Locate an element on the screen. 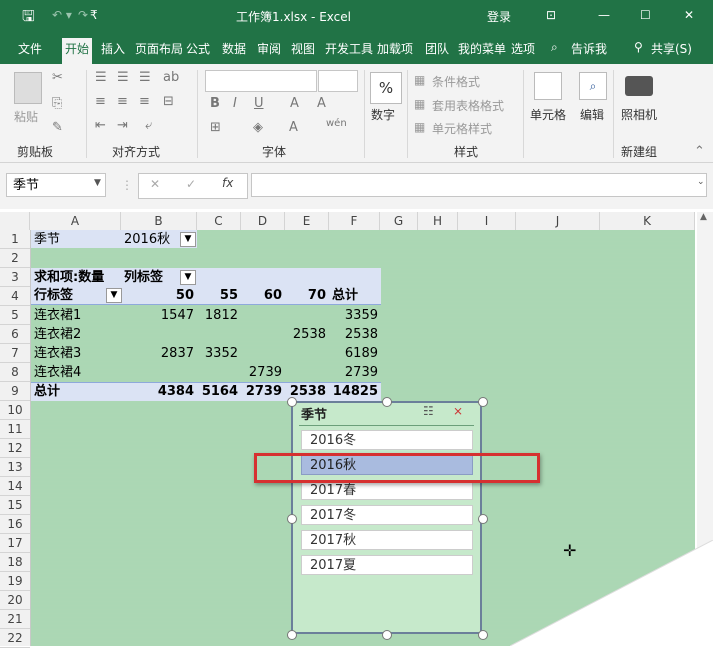  paste-icon is located at coordinates (28, 88).